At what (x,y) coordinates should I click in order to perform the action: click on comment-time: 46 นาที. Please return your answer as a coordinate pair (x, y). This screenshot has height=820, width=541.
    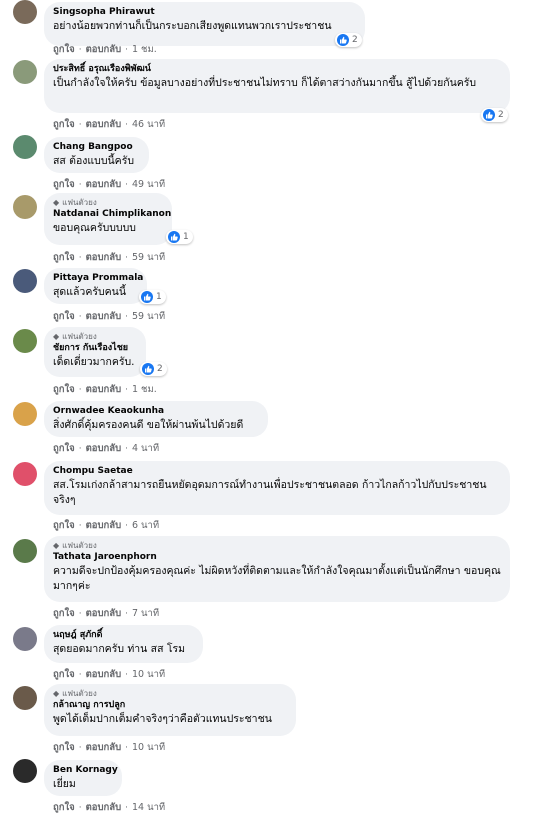
    Looking at the image, I should click on (148, 124).